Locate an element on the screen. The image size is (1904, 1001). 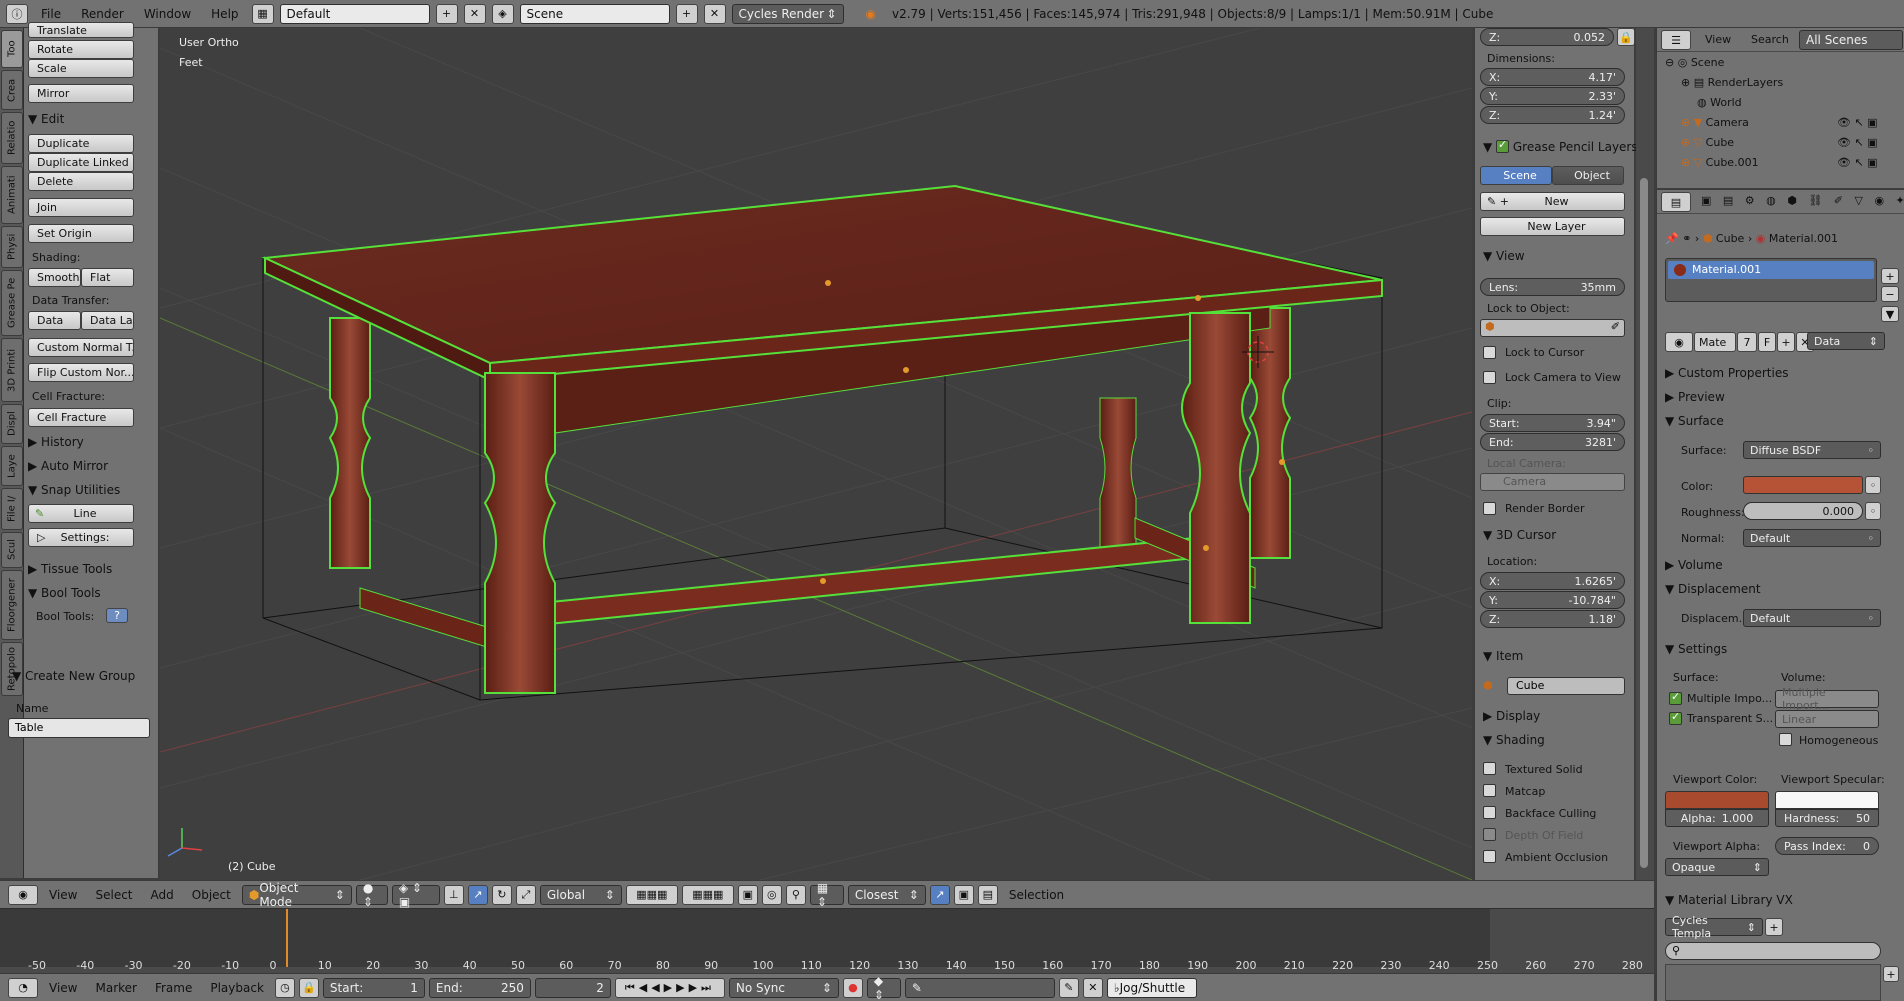
tab-file-io: File I/ is located at coordinates (12, 509).